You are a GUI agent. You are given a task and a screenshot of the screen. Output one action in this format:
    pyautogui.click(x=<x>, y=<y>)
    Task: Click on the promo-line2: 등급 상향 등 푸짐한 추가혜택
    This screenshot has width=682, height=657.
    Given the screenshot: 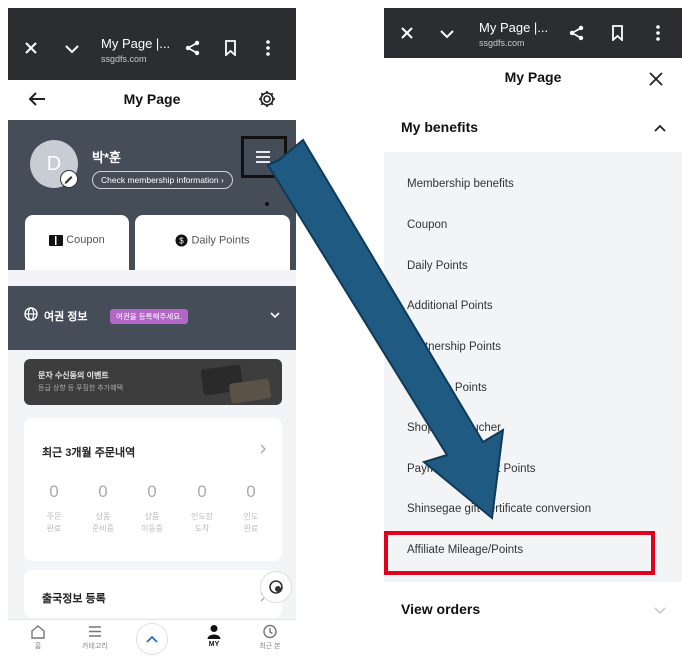 What is the action you would take?
    pyautogui.click(x=81, y=388)
    